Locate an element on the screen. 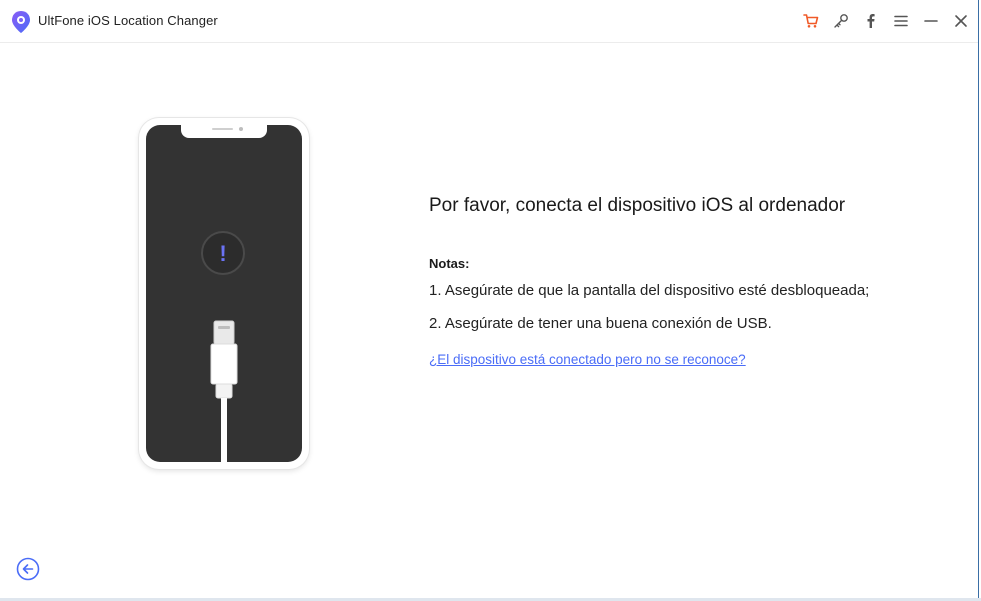 Image resolution: width=981 pixels, height=601 pixels. back-button is located at coordinates (28, 569).